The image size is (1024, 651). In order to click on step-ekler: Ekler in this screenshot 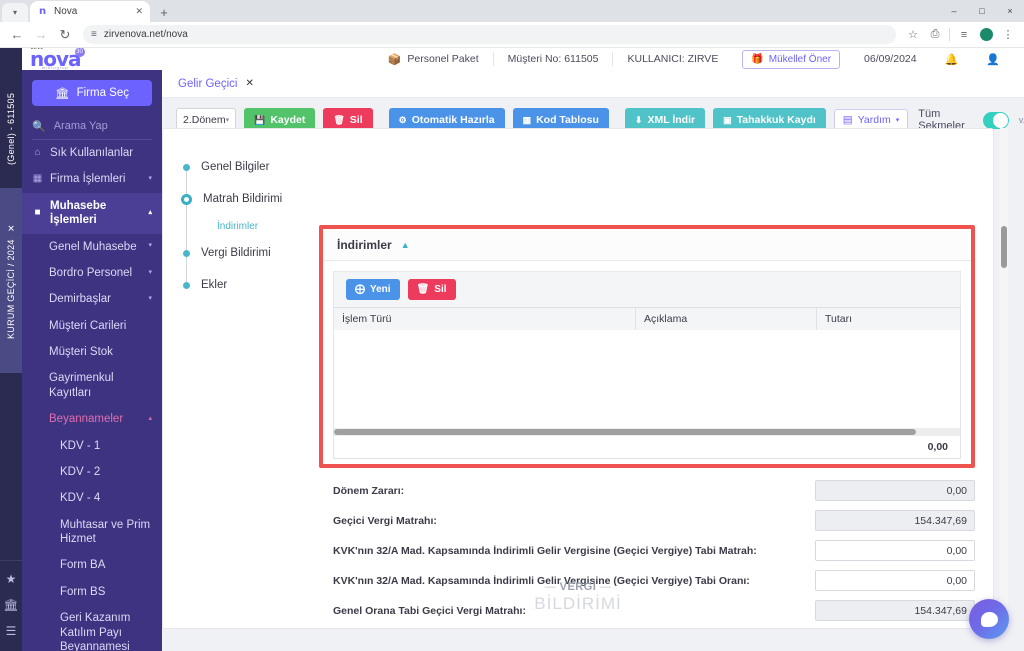, I will do `click(241, 285)`.